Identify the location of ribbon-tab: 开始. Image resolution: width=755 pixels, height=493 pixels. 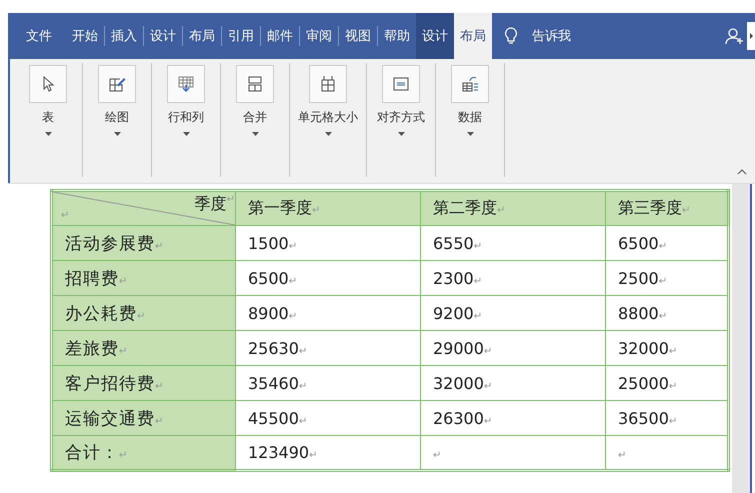
(85, 36).